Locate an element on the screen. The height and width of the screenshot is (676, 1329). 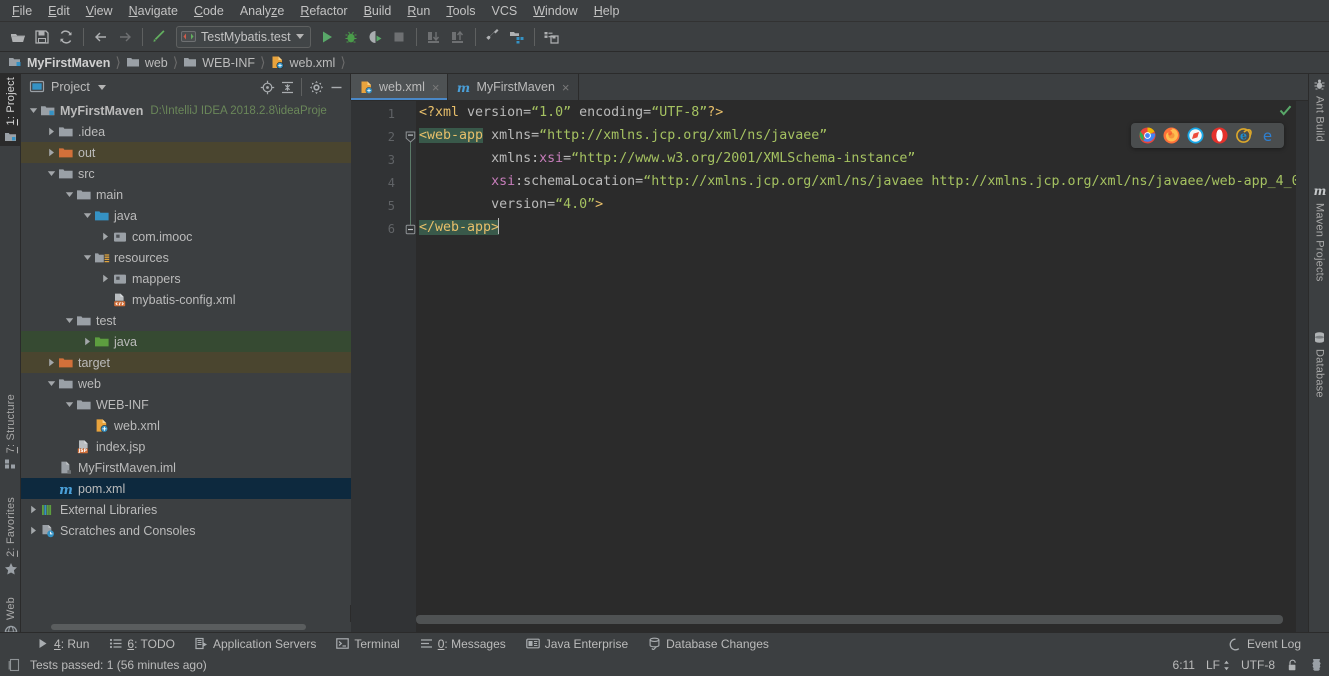
tree-item-web: web is located at coordinates (186, 383).